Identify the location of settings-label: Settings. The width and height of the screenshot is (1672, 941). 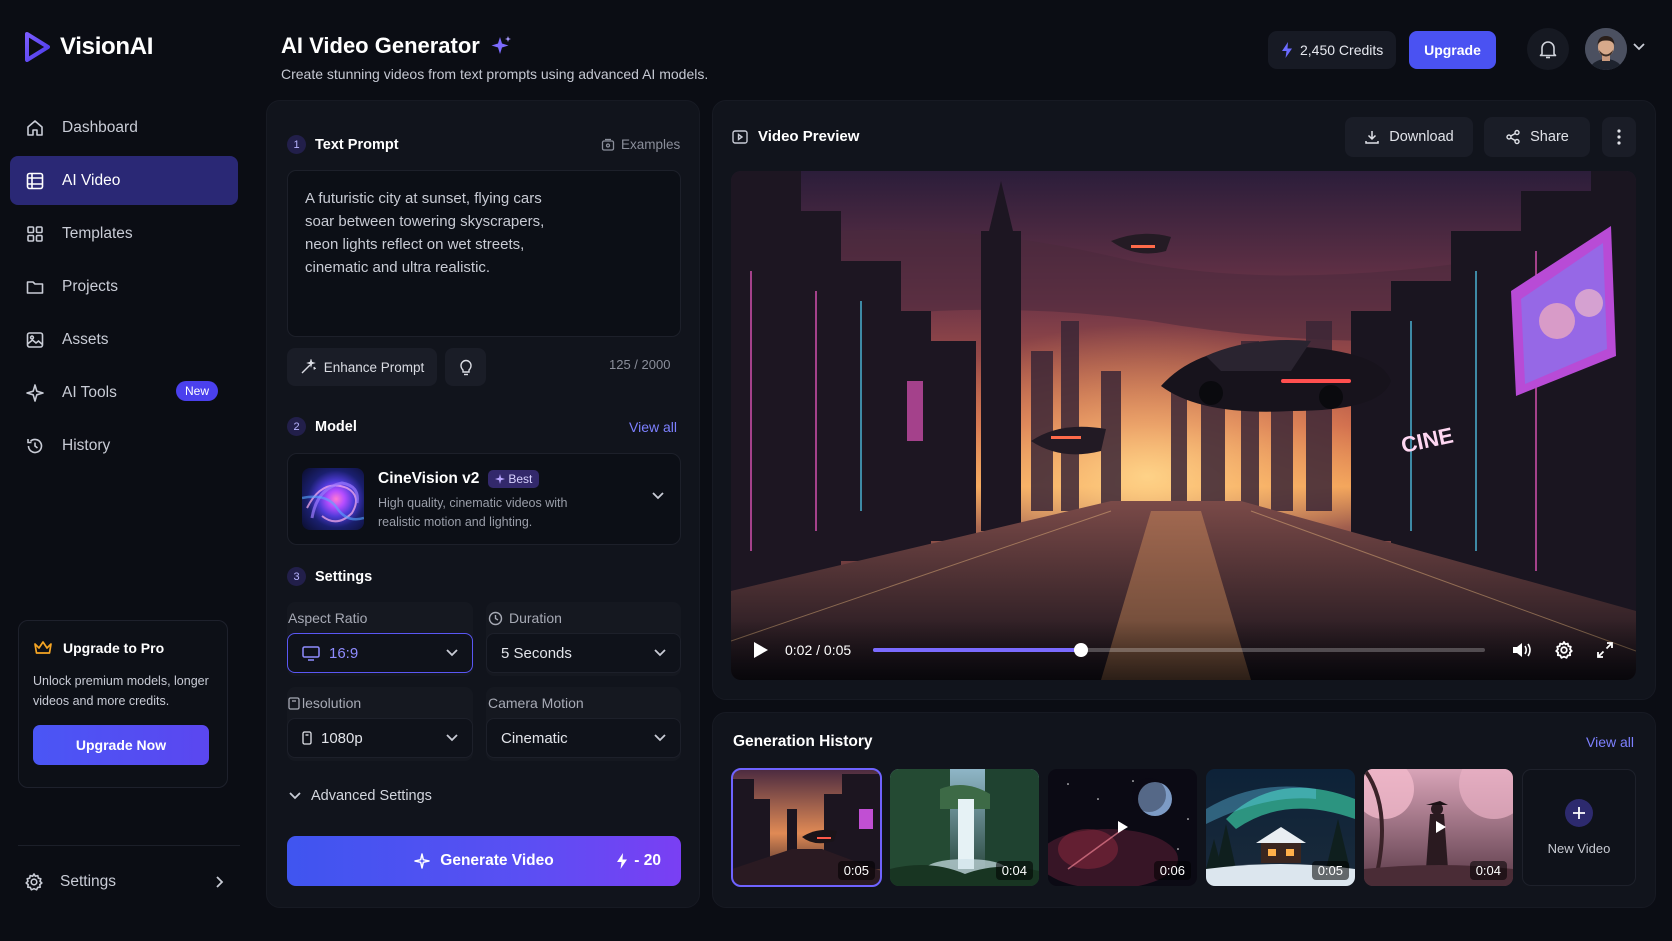
(88, 881).